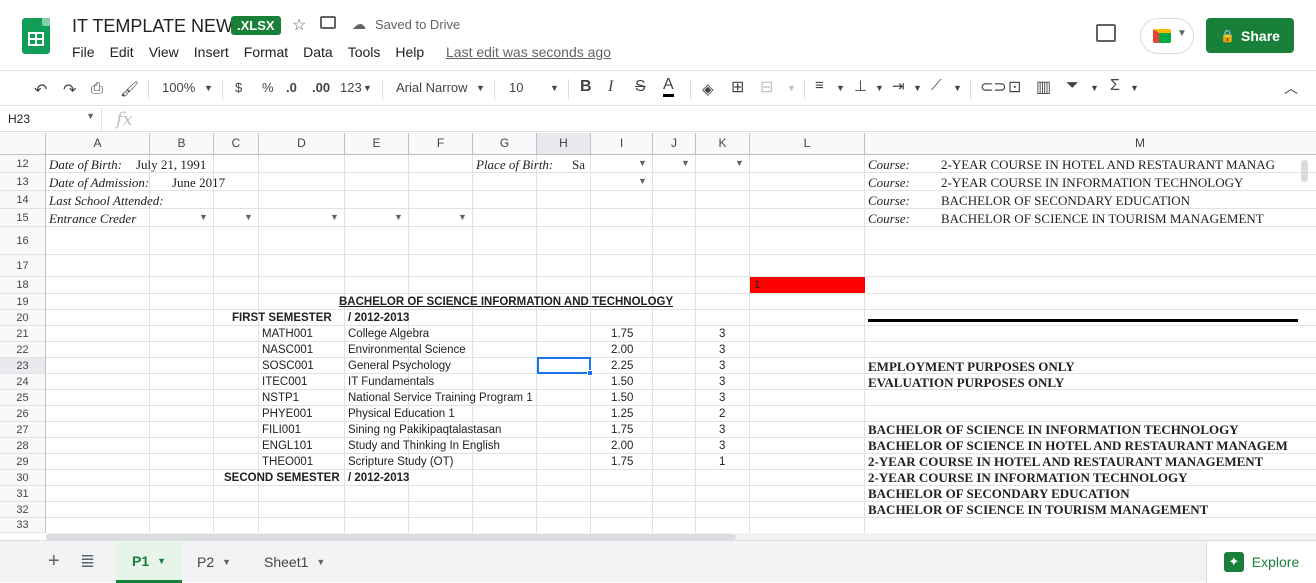  I want to click on all-sheets-icon: ≣, so click(87, 561).